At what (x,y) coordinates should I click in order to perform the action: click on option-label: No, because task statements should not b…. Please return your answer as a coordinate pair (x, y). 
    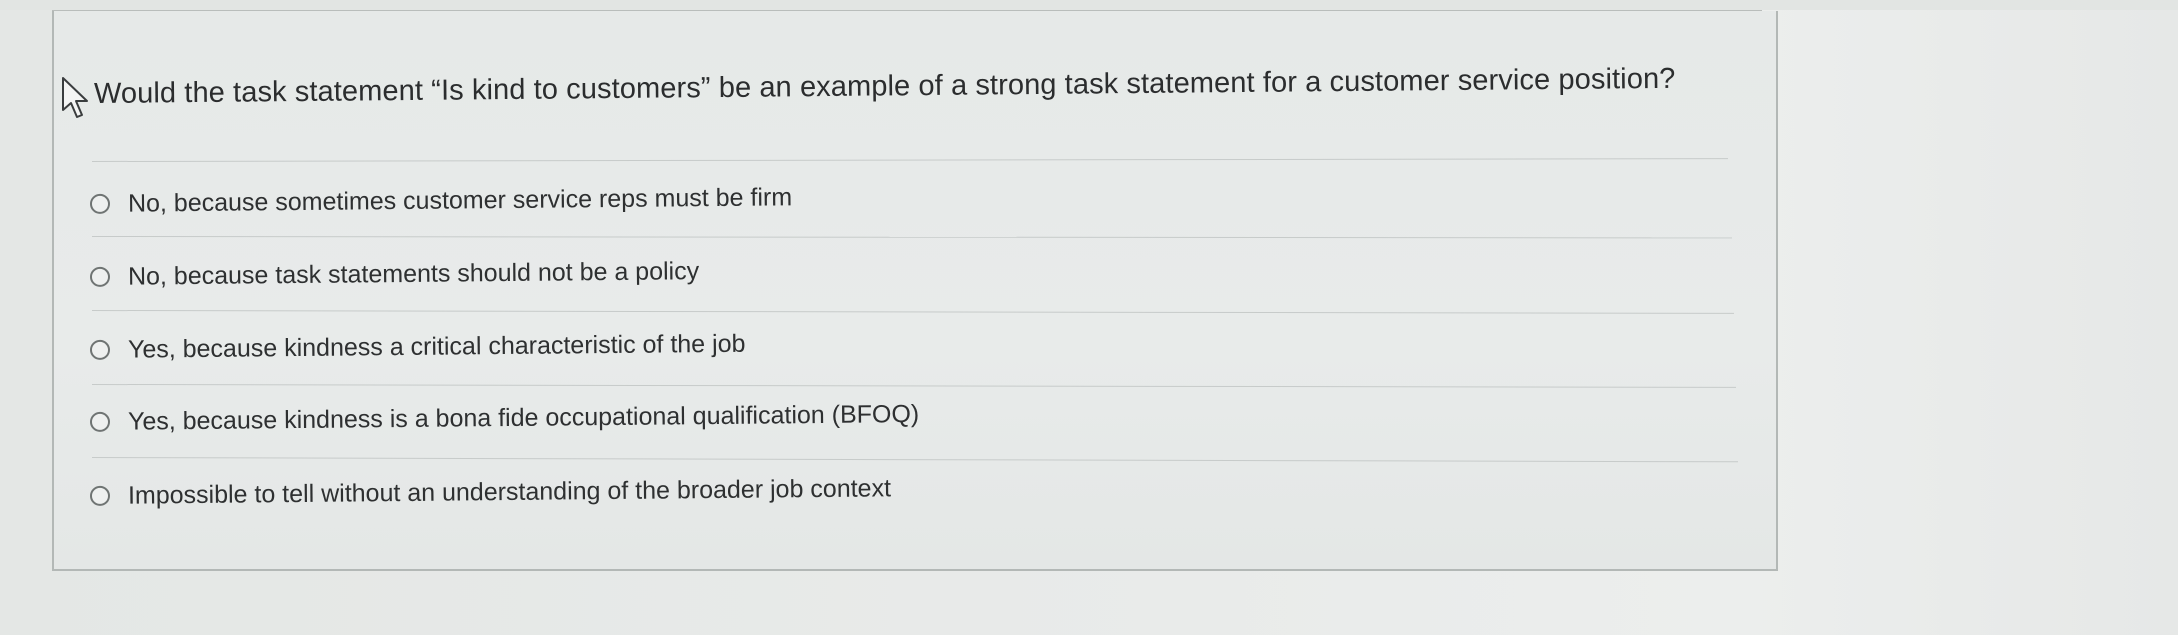
    Looking at the image, I should click on (413, 273).